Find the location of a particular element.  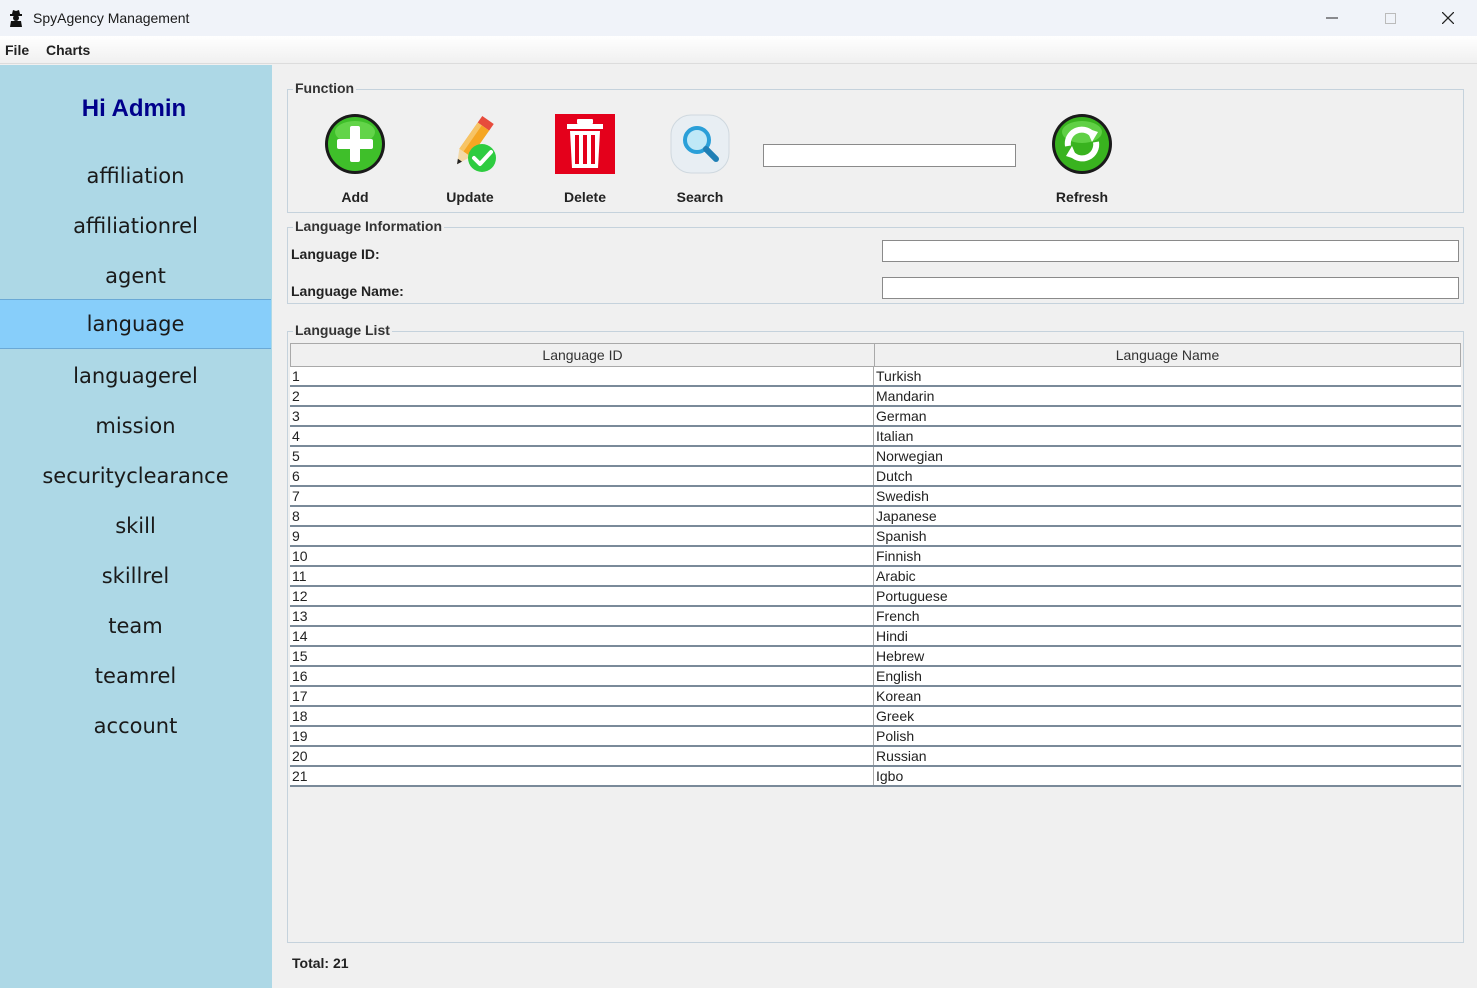

table-row: 15 Hebrew is located at coordinates (875, 657).